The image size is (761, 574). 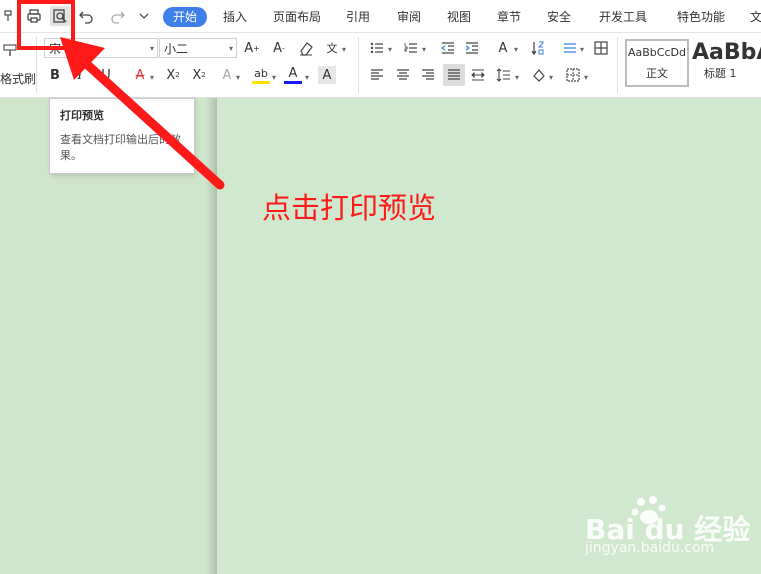 I want to click on borders-icon, so click(x=573, y=75).